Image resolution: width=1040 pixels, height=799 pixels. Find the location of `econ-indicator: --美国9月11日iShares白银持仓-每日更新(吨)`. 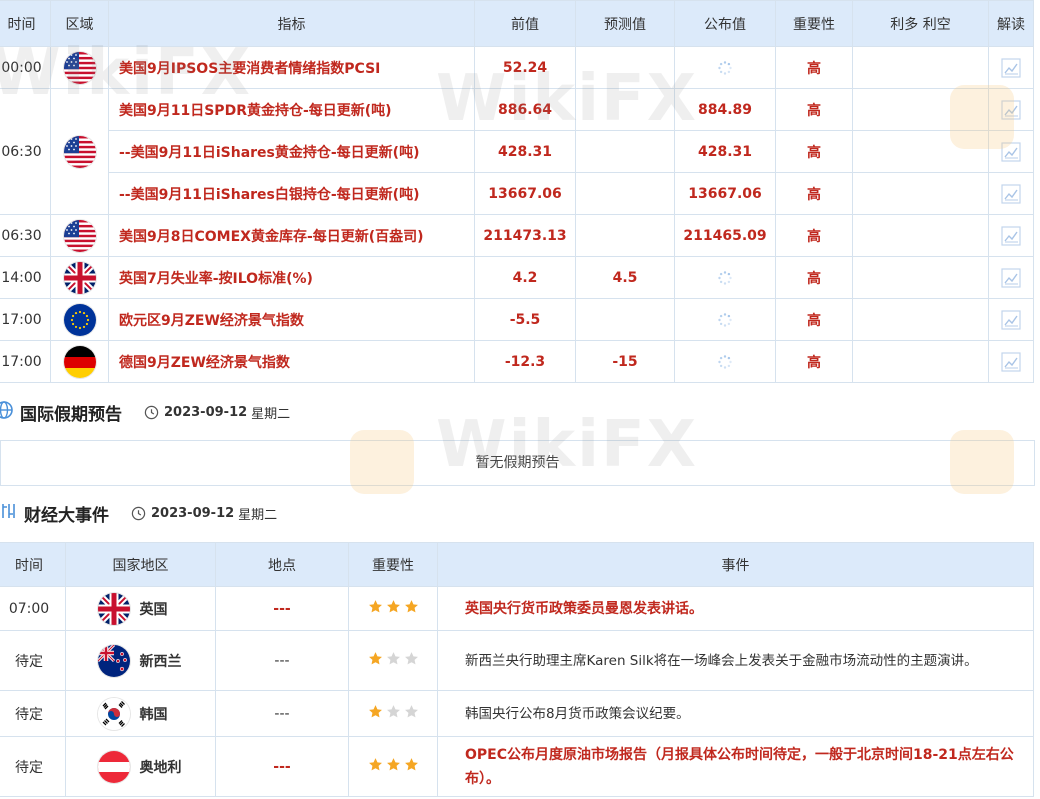

econ-indicator: --美国9月11日iShares白银持仓-每日更新(吨) is located at coordinates (291, 193).